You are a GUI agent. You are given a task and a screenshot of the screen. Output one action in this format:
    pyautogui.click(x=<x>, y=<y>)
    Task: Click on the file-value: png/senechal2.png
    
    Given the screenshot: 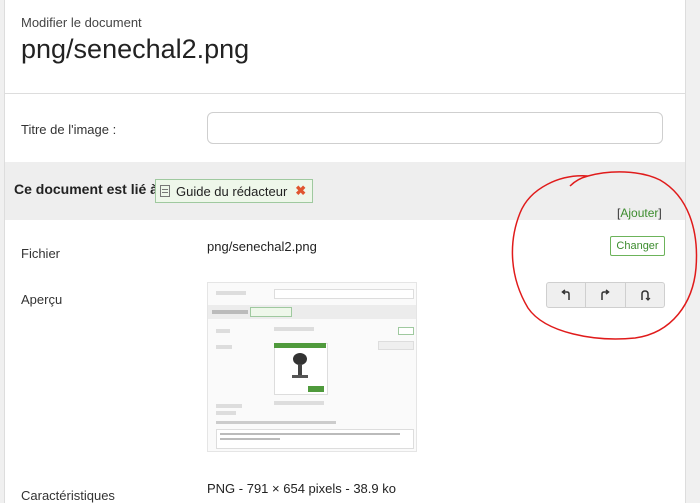 What is the action you would take?
    pyautogui.click(x=262, y=246)
    